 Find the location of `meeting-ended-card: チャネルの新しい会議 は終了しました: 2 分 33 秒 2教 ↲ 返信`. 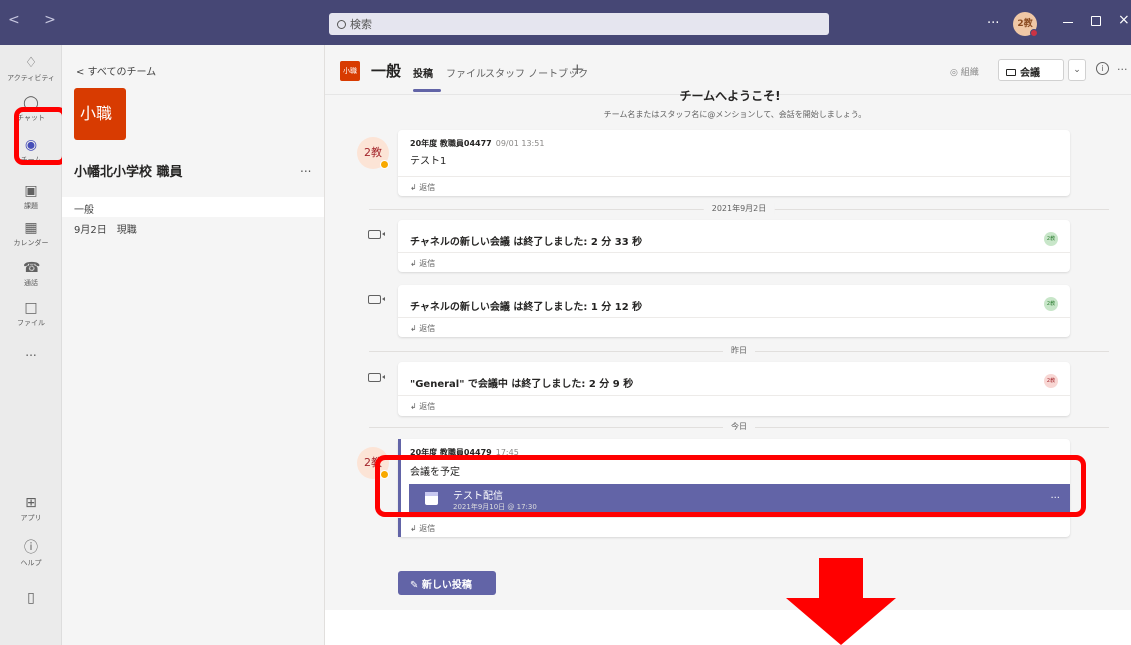

meeting-ended-card: チャネルの新しい会議 は終了しました: 2 分 33 秒 2教 ↲ 返信 is located at coordinates (734, 246).